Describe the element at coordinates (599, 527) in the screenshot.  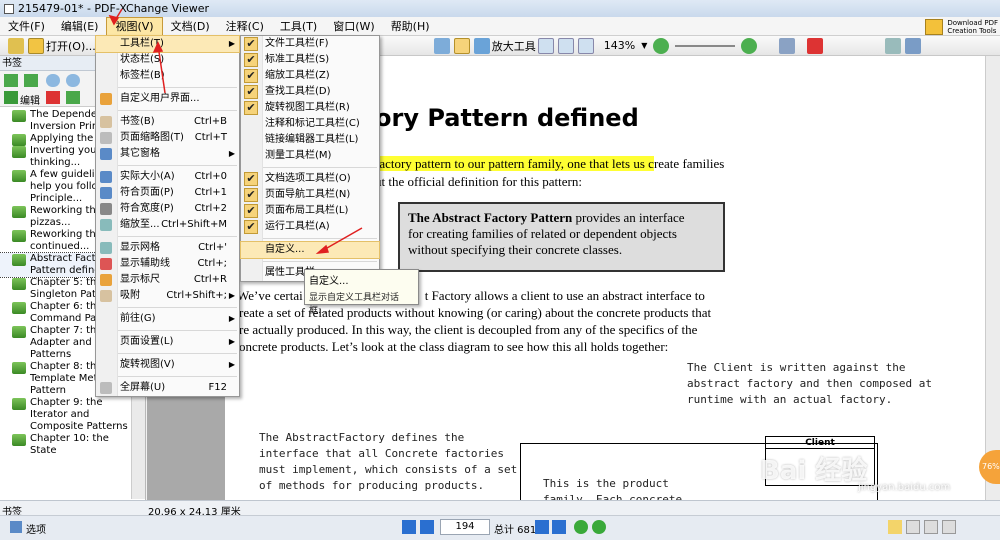
I see `forward-icon` at that location.